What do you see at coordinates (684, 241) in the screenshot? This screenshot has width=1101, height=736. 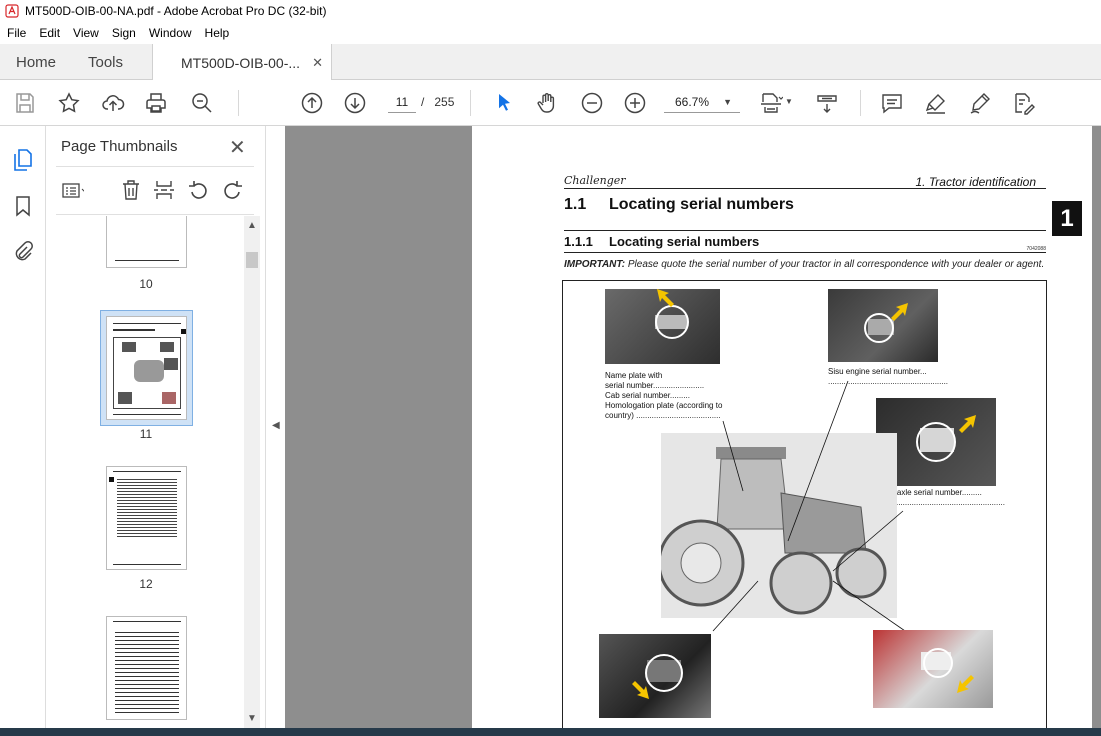 I see `subsection-title: Locating serial numbers` at bounding box center [684, 241].